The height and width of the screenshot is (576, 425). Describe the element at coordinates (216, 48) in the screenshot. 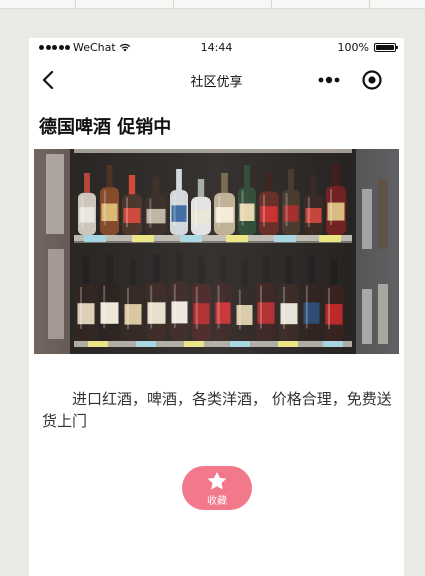

I see `status-bar: WeChat 14:44 100%` at that location.